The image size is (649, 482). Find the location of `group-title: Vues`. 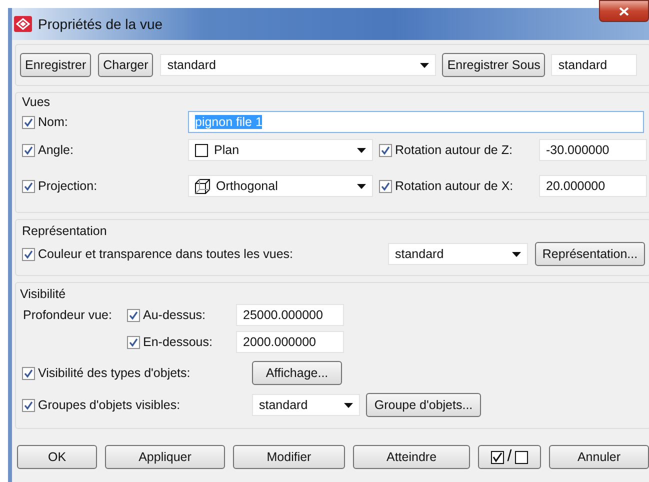

group-title: Vues is located at coordinates (37, 102).